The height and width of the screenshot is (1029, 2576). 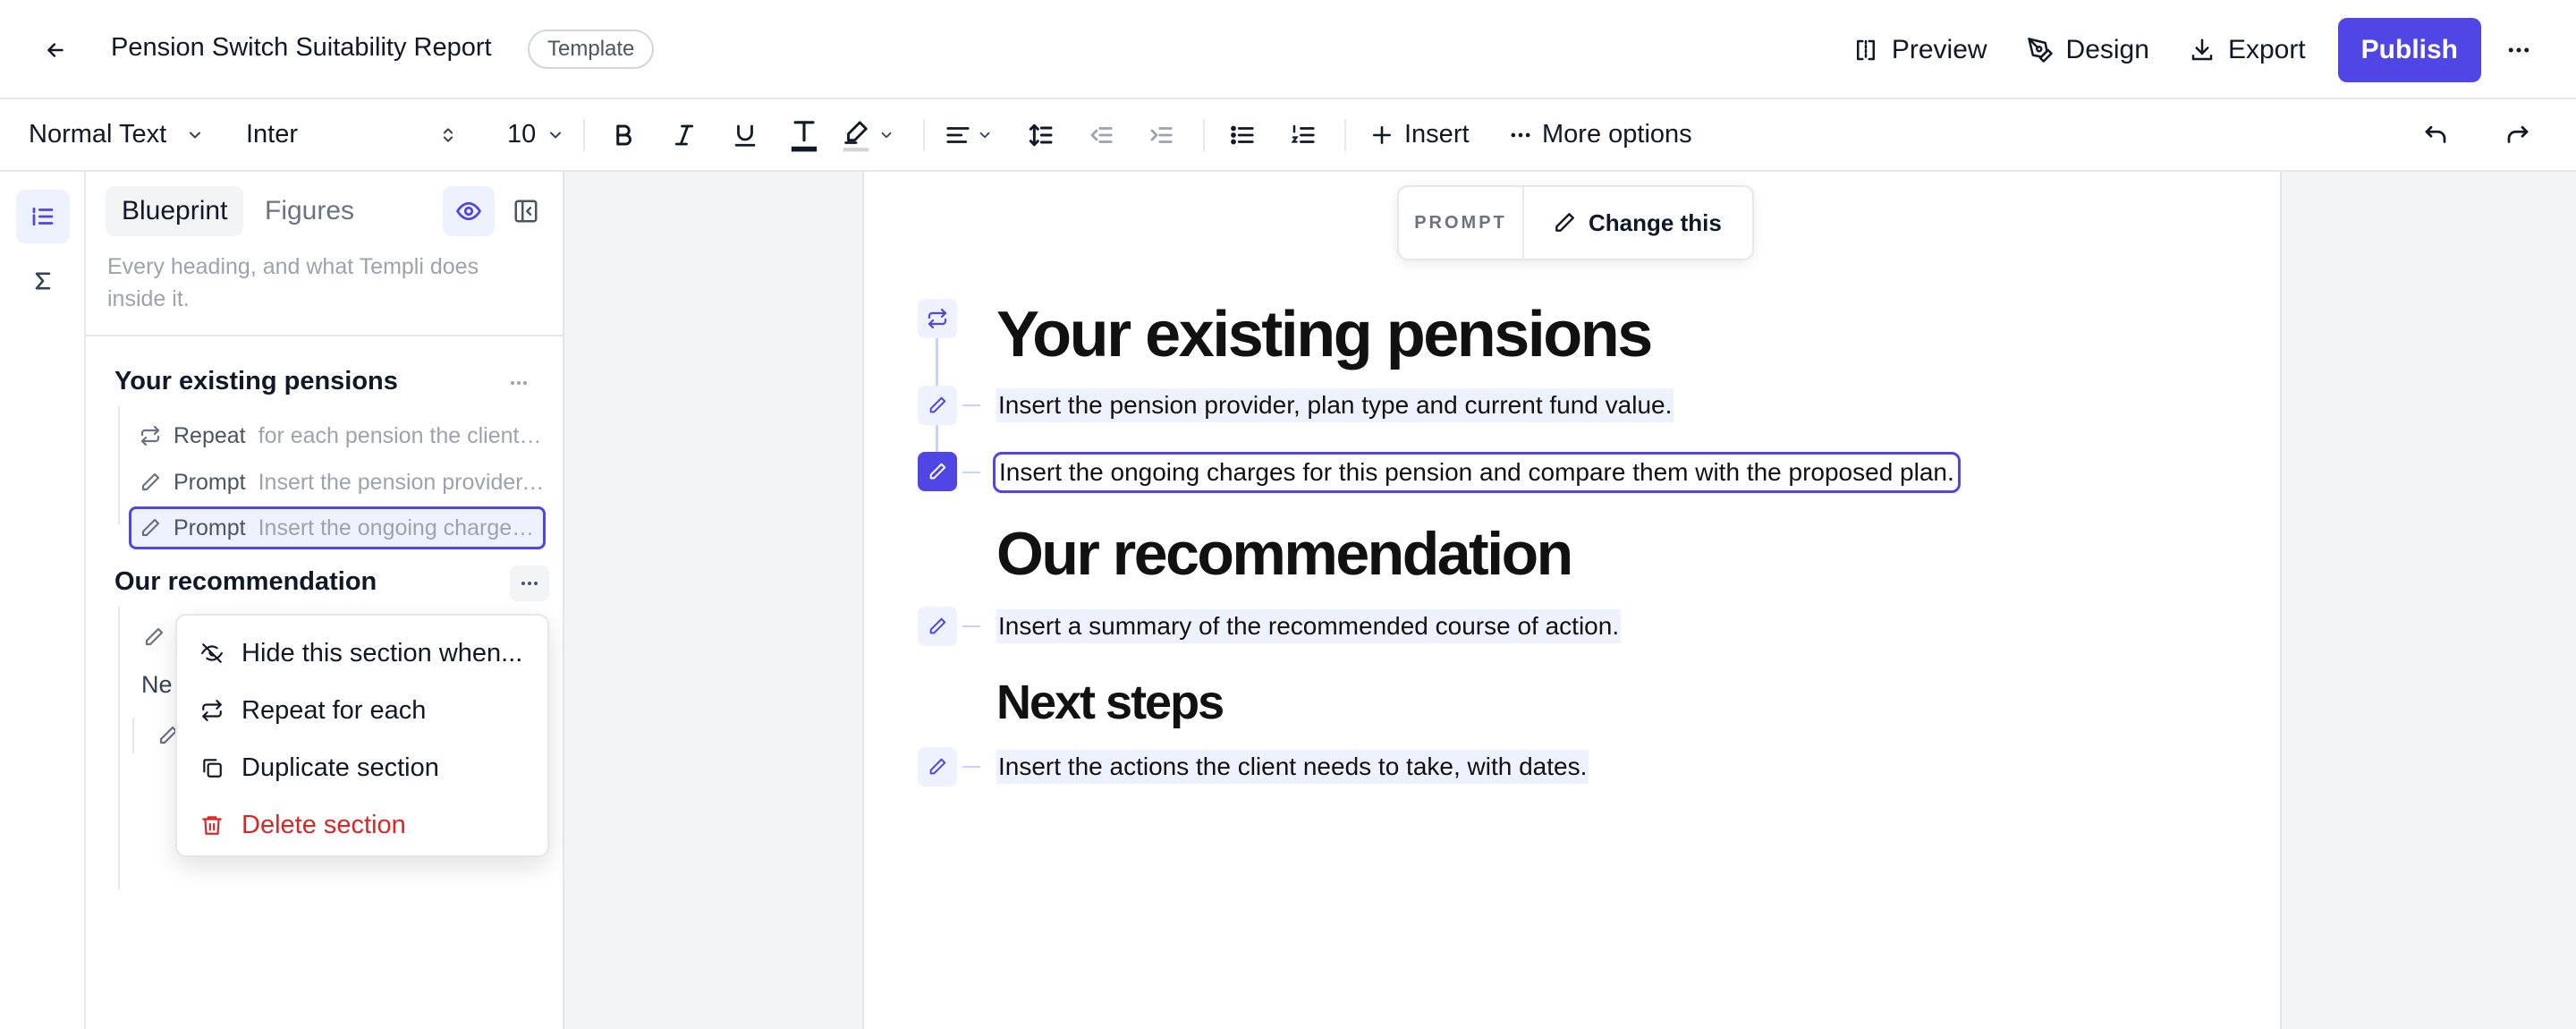 I want to click on prompt-block-badge-active, so click(x=937, y=471).